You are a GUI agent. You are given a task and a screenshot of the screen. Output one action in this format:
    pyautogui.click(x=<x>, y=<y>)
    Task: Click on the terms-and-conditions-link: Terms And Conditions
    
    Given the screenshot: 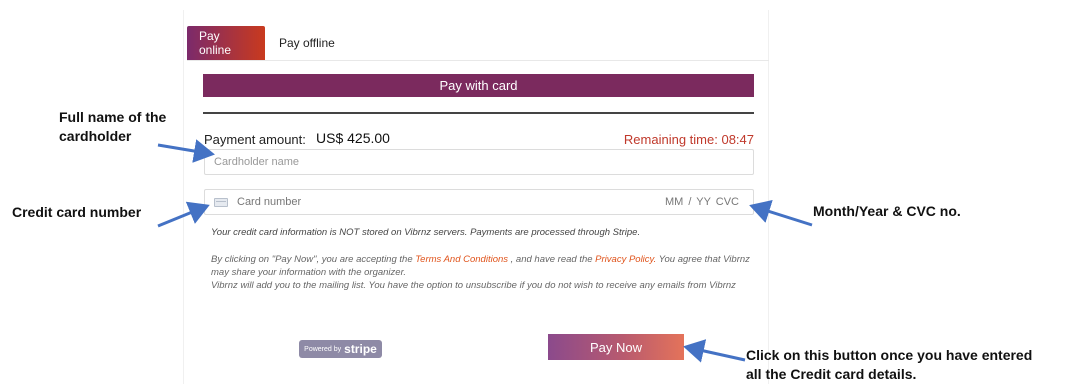 What is the action you would take?
    pyautogui.click(x=461, y=259)
    